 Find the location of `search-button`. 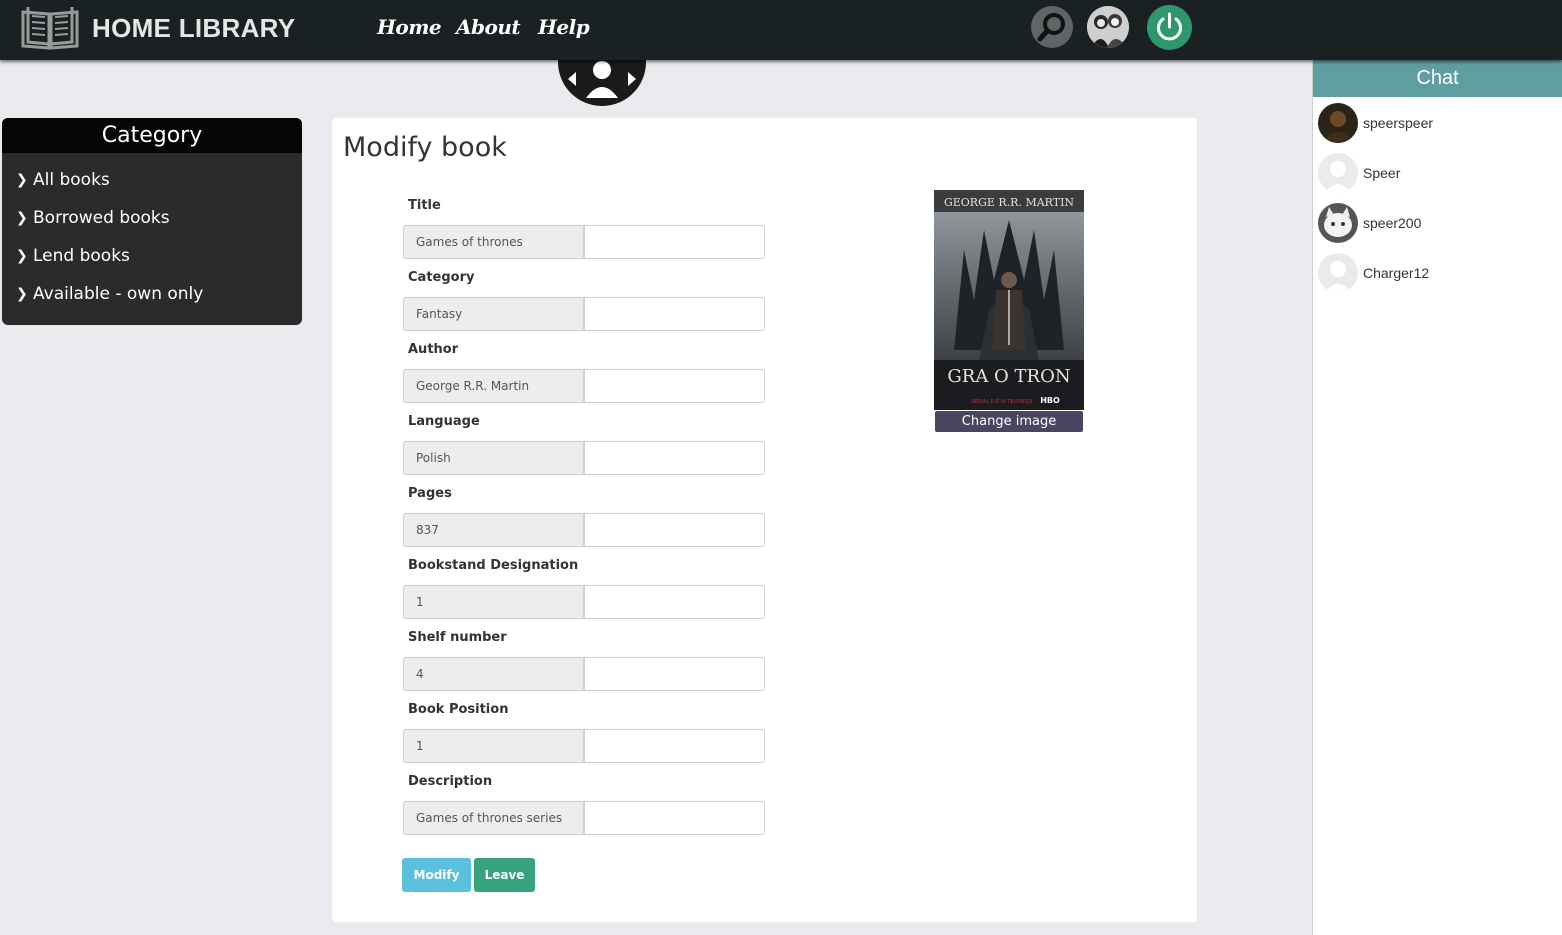

search-button is located at coordinates (1052, 27).